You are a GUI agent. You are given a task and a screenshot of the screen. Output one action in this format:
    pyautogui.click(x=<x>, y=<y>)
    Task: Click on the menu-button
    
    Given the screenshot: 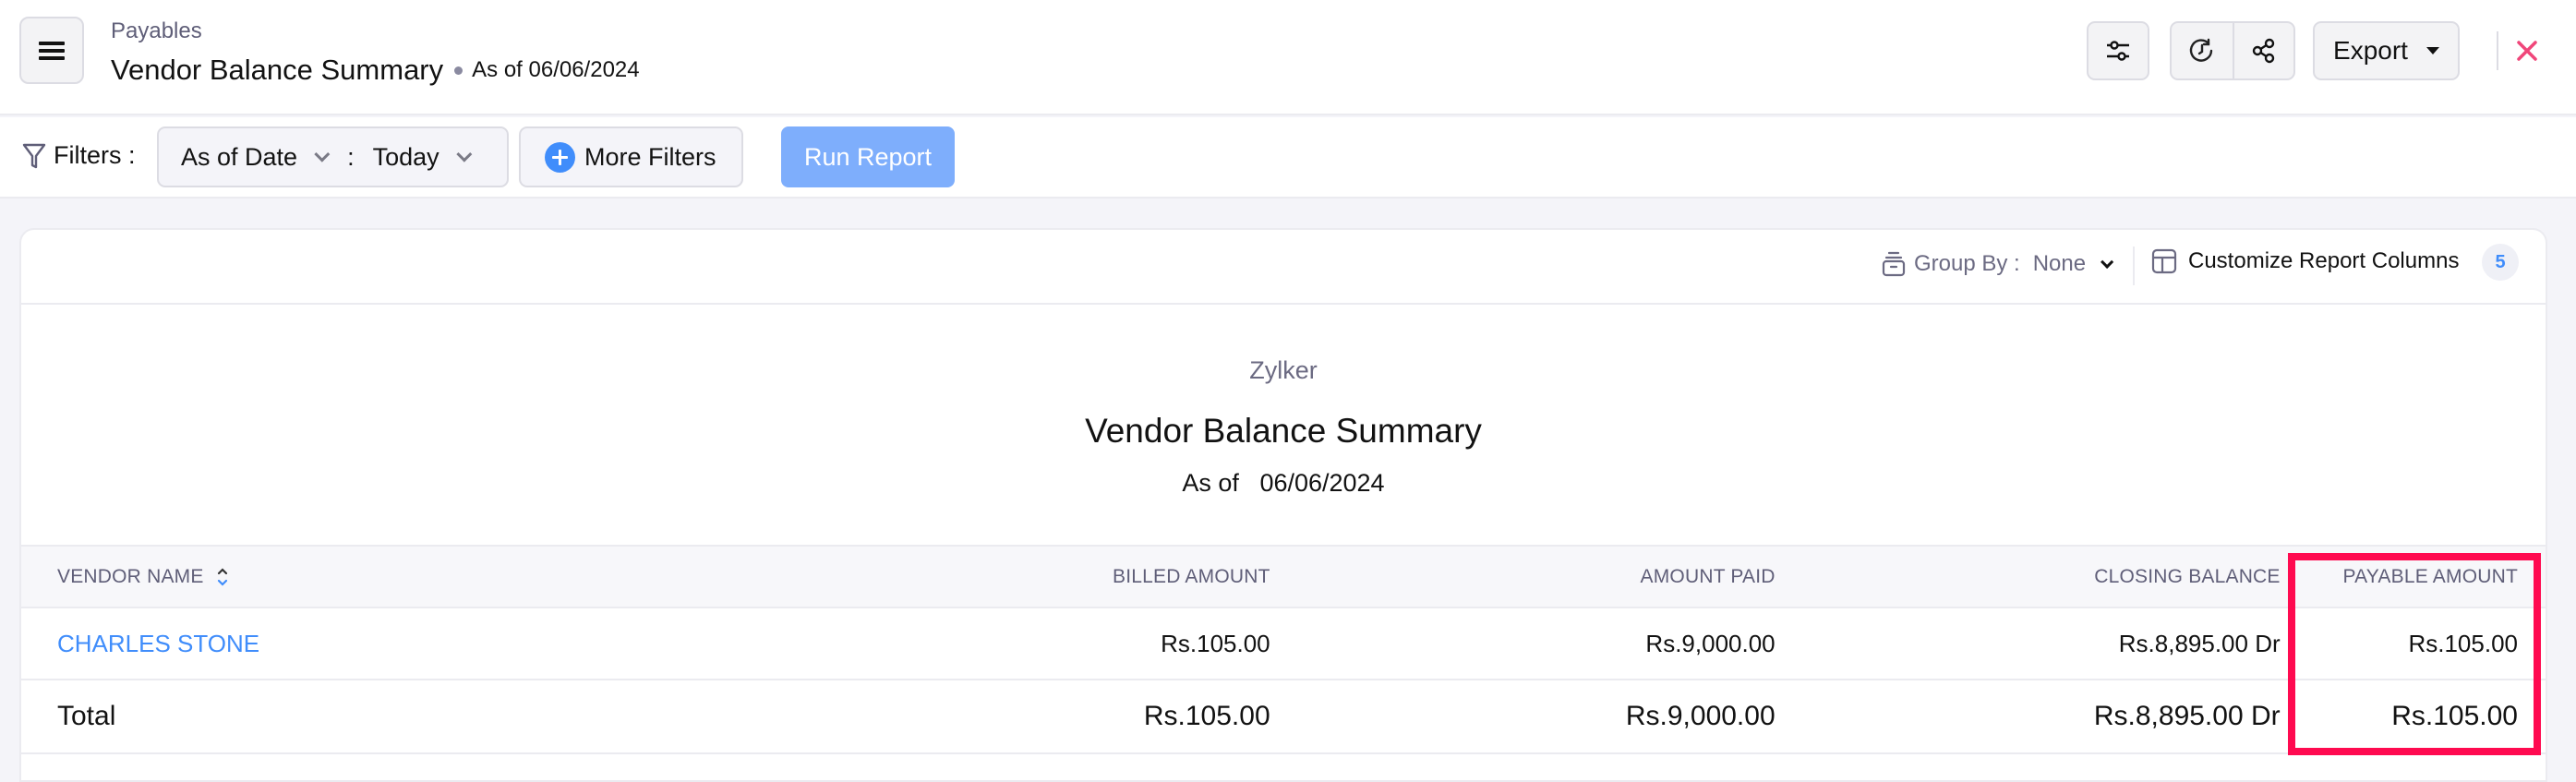 What is the action you would take?
    pyautogui.click(x=51, y=50)
    